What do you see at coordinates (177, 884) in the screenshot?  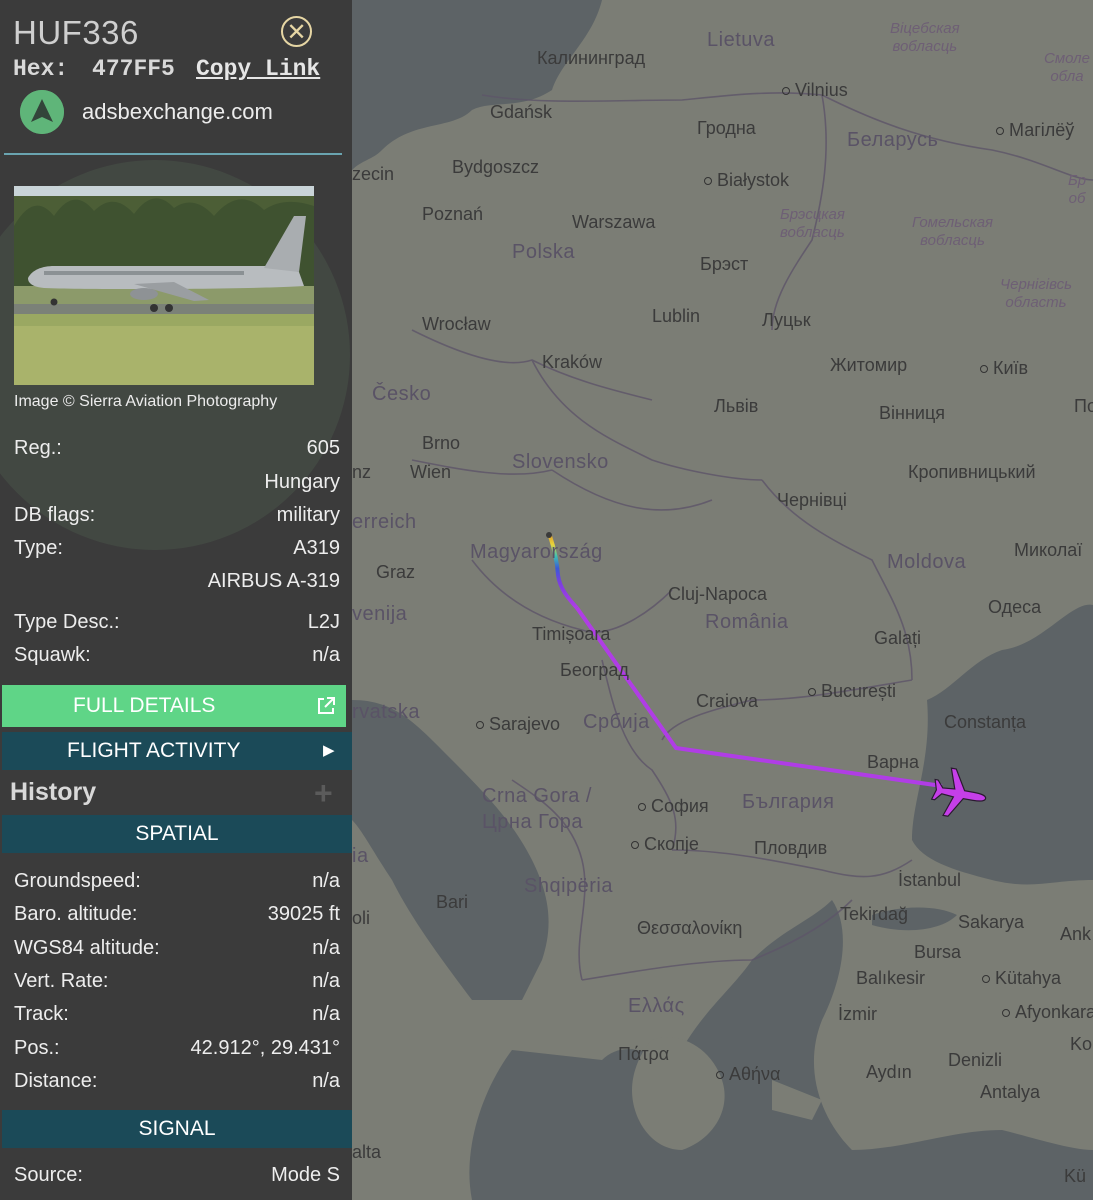 I see `spatial-row-groundspeed: Groundspeed: n/a` at bounding box center [177, 884].